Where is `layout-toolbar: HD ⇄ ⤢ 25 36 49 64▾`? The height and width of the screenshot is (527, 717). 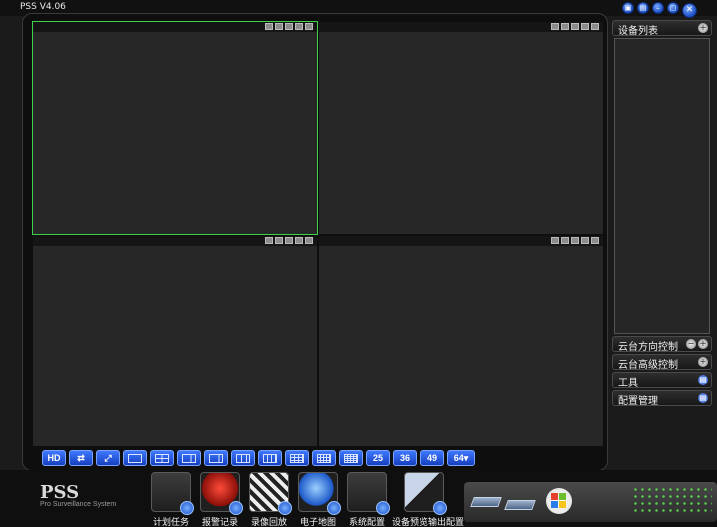
layout-toolbar: HD ⇄ ⤢ 25 36 49 64▾ is located at coordinates (258, 458).